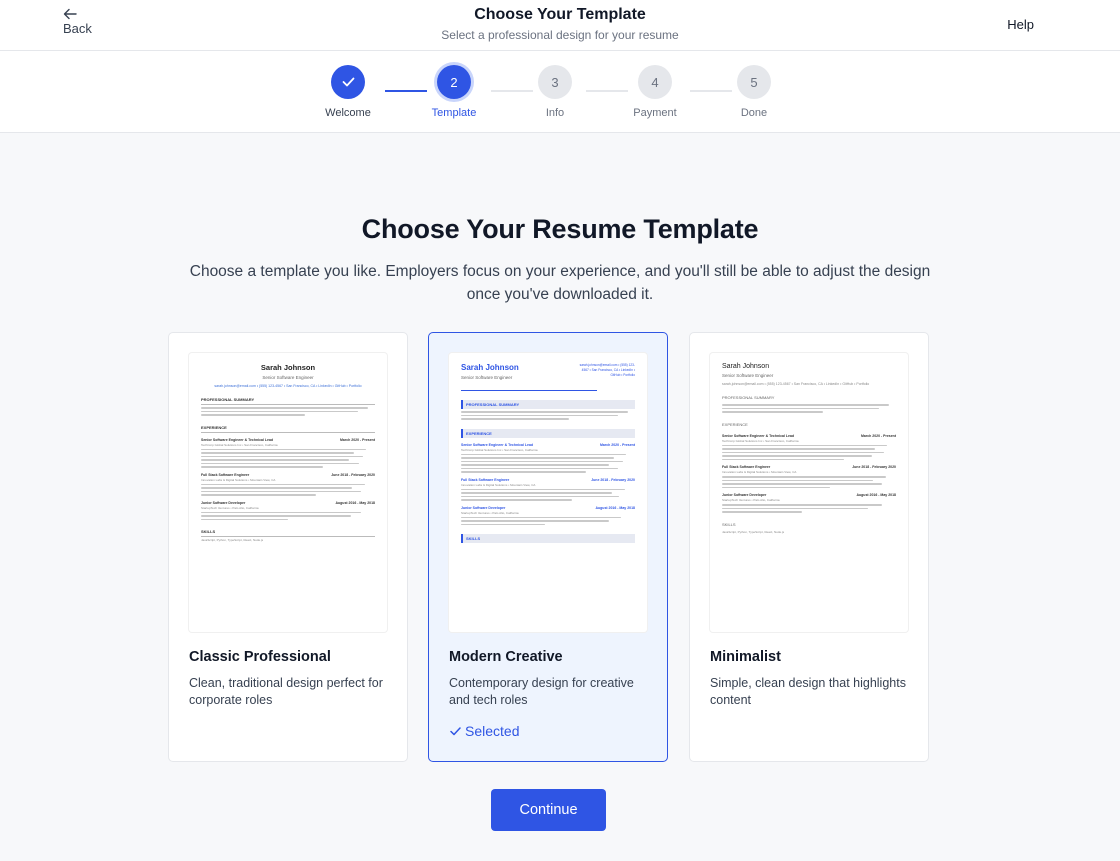  Describe the element at coordinates (348, 113) in the screenshot. I see `step-label: Welcome` at that location.